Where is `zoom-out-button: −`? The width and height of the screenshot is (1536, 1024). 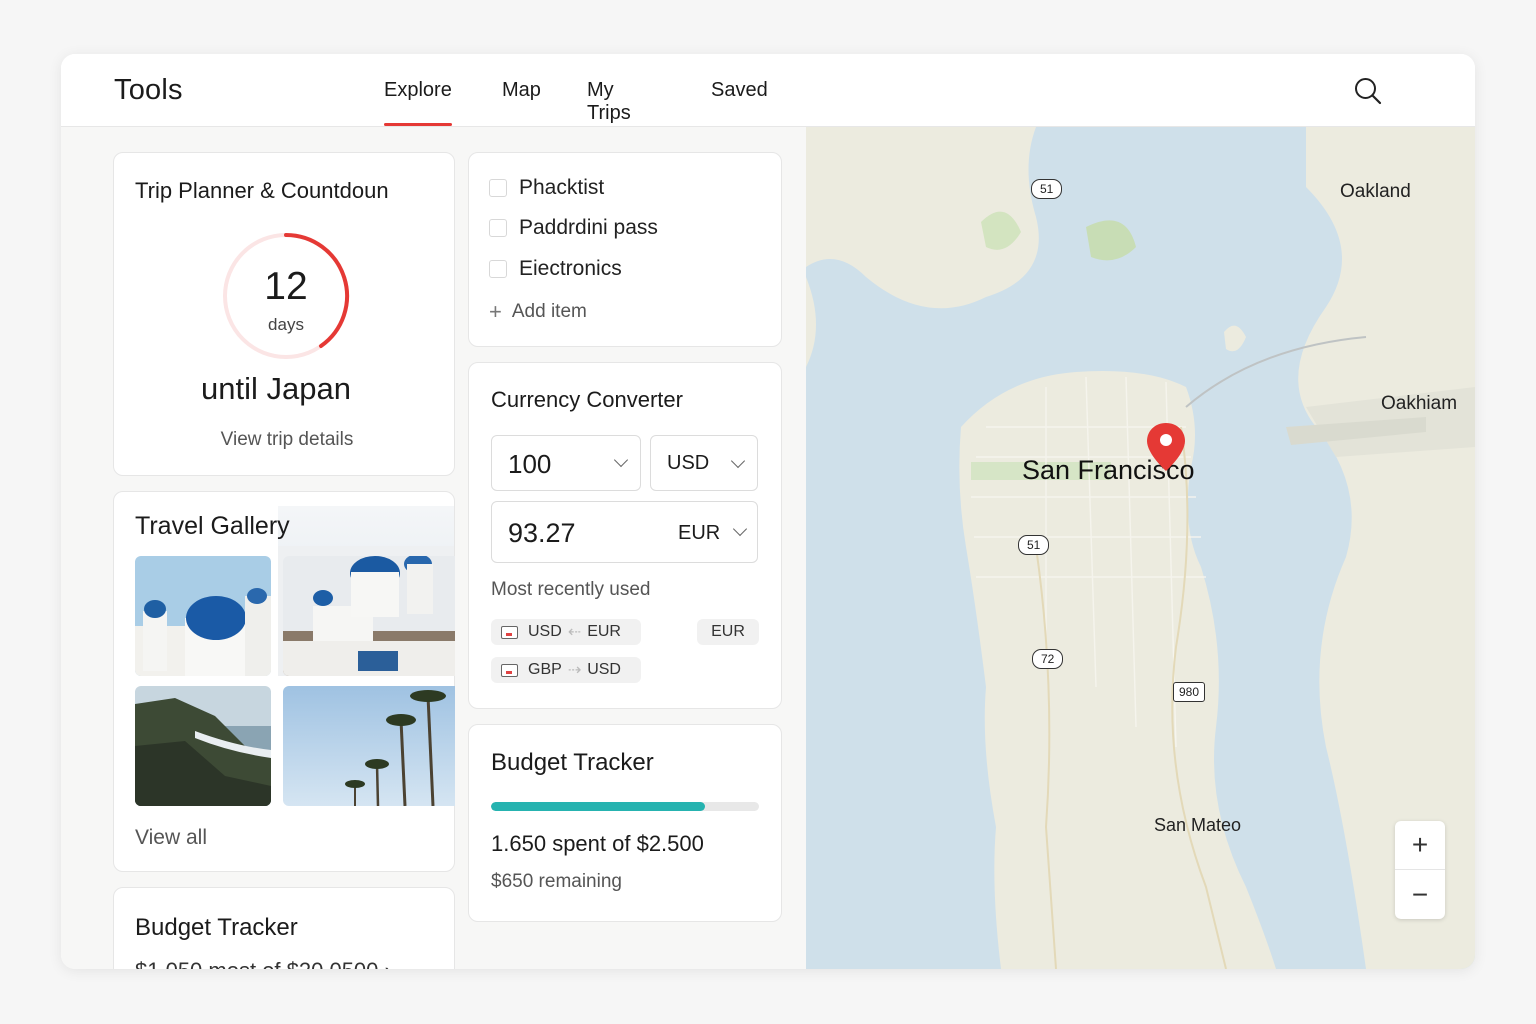
zoom-out-button: − is located at coordinates (1420, 895).